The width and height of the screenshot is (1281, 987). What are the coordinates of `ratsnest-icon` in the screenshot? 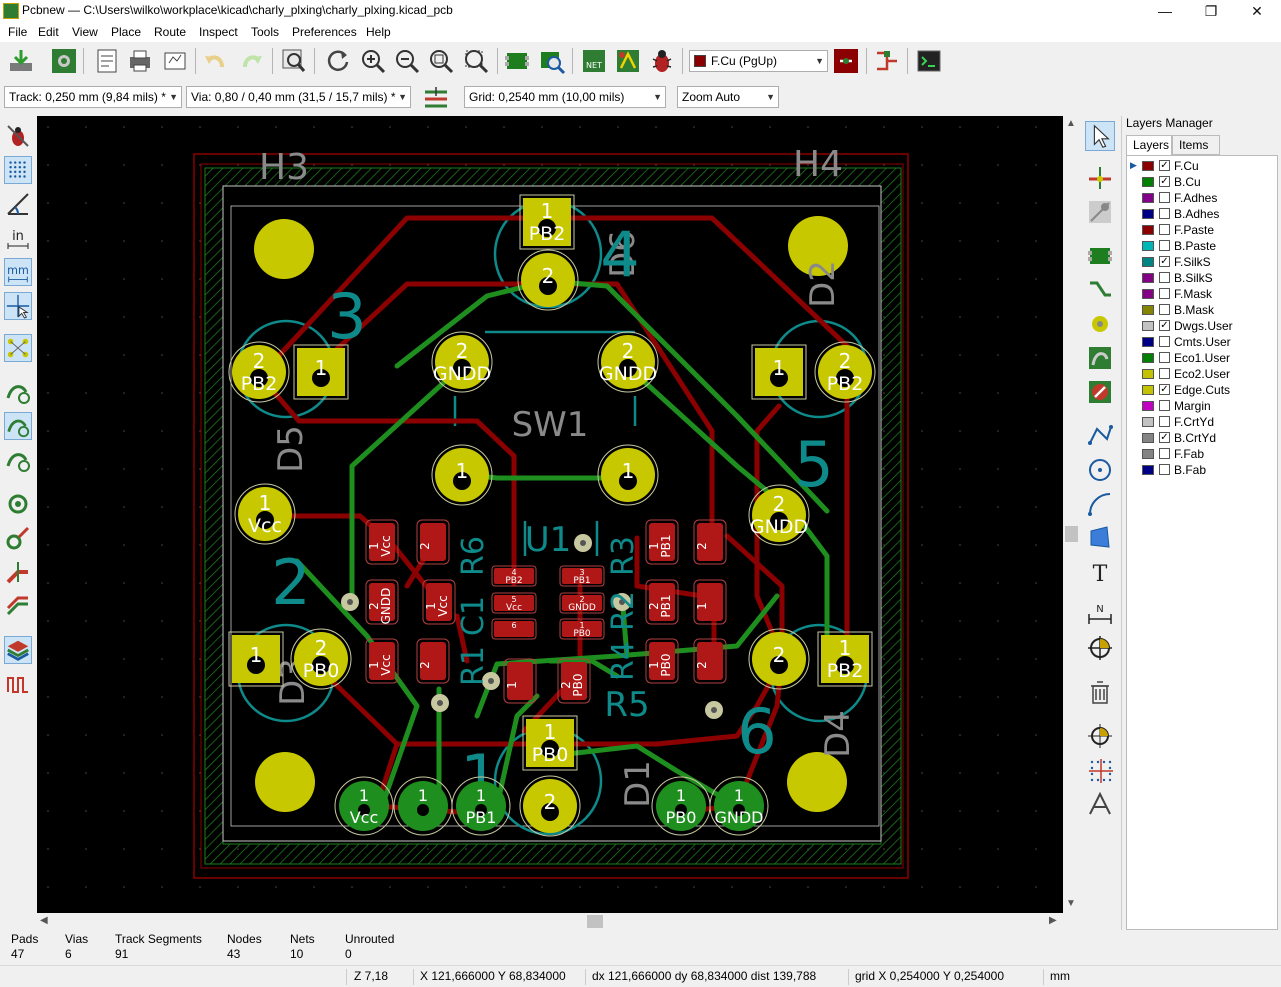 It's located at (18, 348).